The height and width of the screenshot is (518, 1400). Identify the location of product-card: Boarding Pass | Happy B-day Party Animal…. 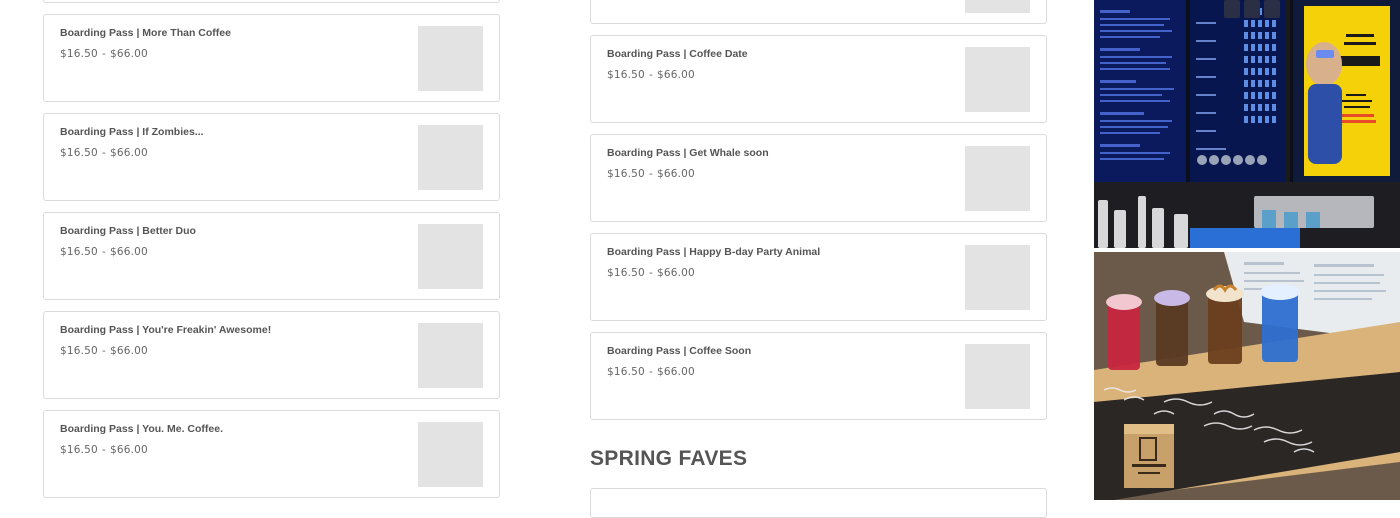
(818, 277).